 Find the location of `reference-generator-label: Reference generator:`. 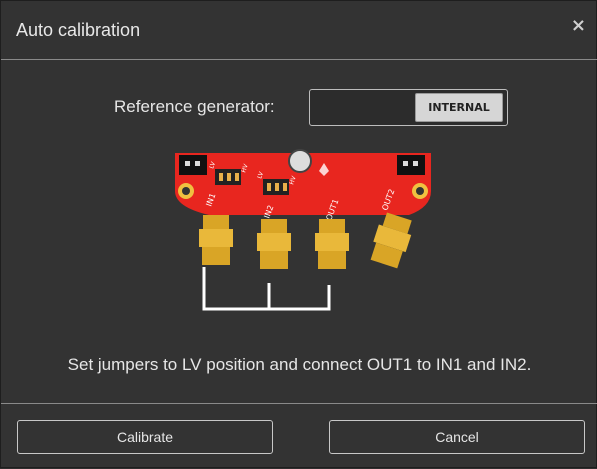

reference-generator-label: Reference generator: is located at coordinates (194, 106).